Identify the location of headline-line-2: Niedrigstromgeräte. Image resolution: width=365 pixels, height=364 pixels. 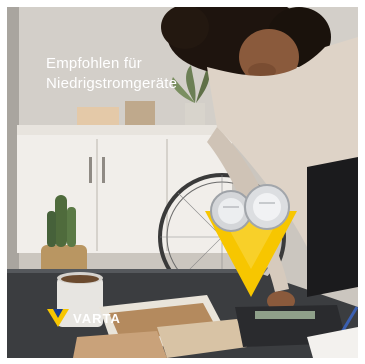
(112, 83).